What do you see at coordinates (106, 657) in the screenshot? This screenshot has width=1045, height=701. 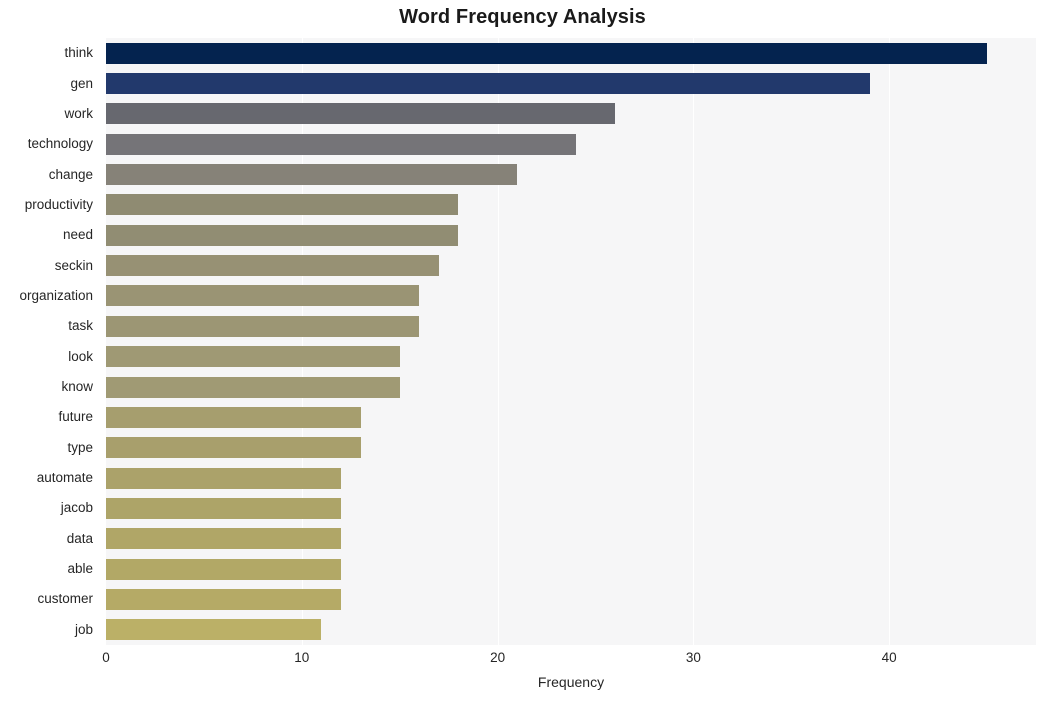 I see `x-tick-label: 0` at bounding box center [106, 657].